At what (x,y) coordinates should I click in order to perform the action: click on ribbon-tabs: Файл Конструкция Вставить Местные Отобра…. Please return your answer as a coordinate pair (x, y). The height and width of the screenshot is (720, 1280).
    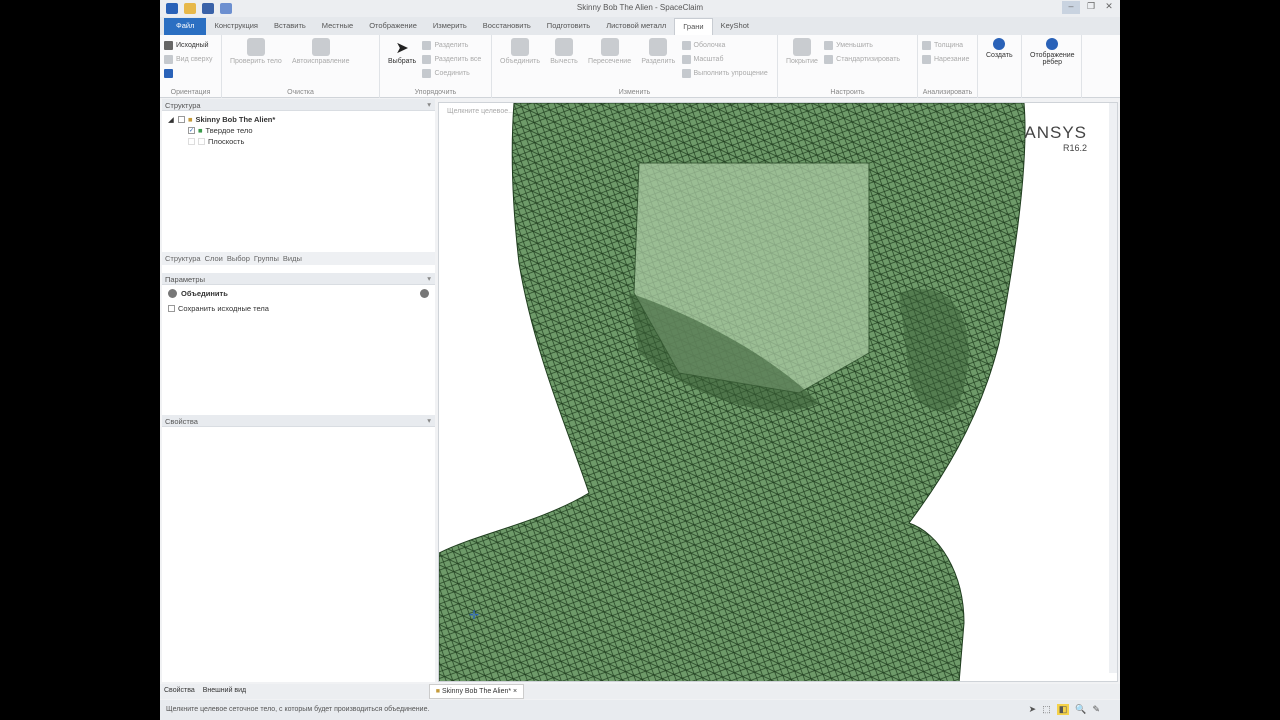
    Looking at the image, I should click on (640, 26).